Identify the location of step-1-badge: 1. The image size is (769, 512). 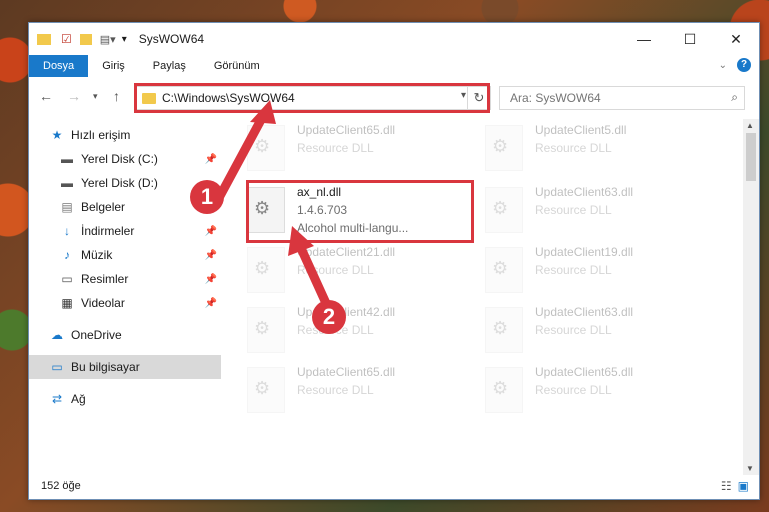
(207, 197).